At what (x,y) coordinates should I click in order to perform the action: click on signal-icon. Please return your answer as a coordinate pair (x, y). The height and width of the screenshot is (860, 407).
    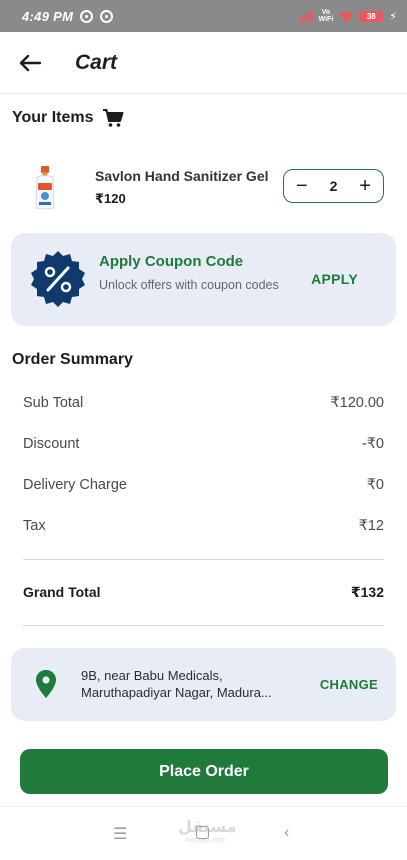
    Looking at the image, I should click on (305, 16).